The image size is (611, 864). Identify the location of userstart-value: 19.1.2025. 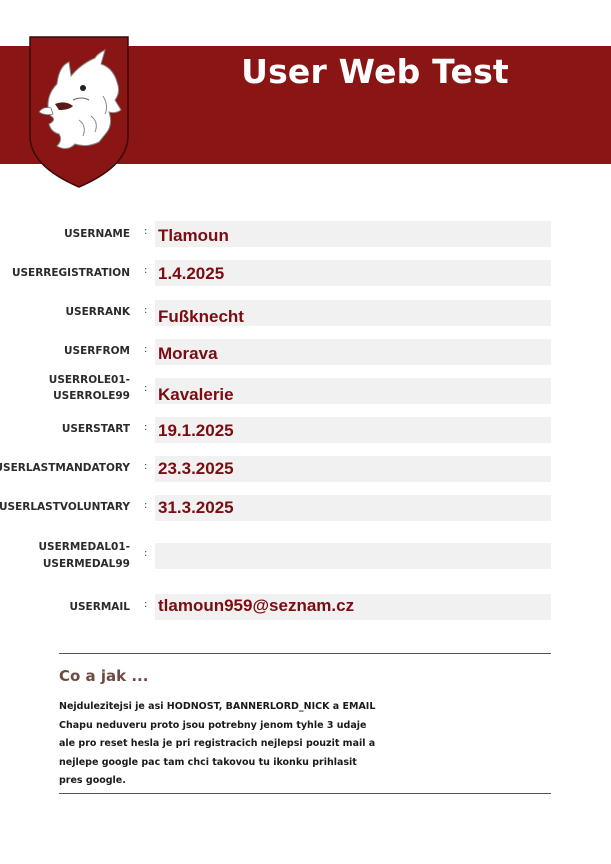
(196, 430).